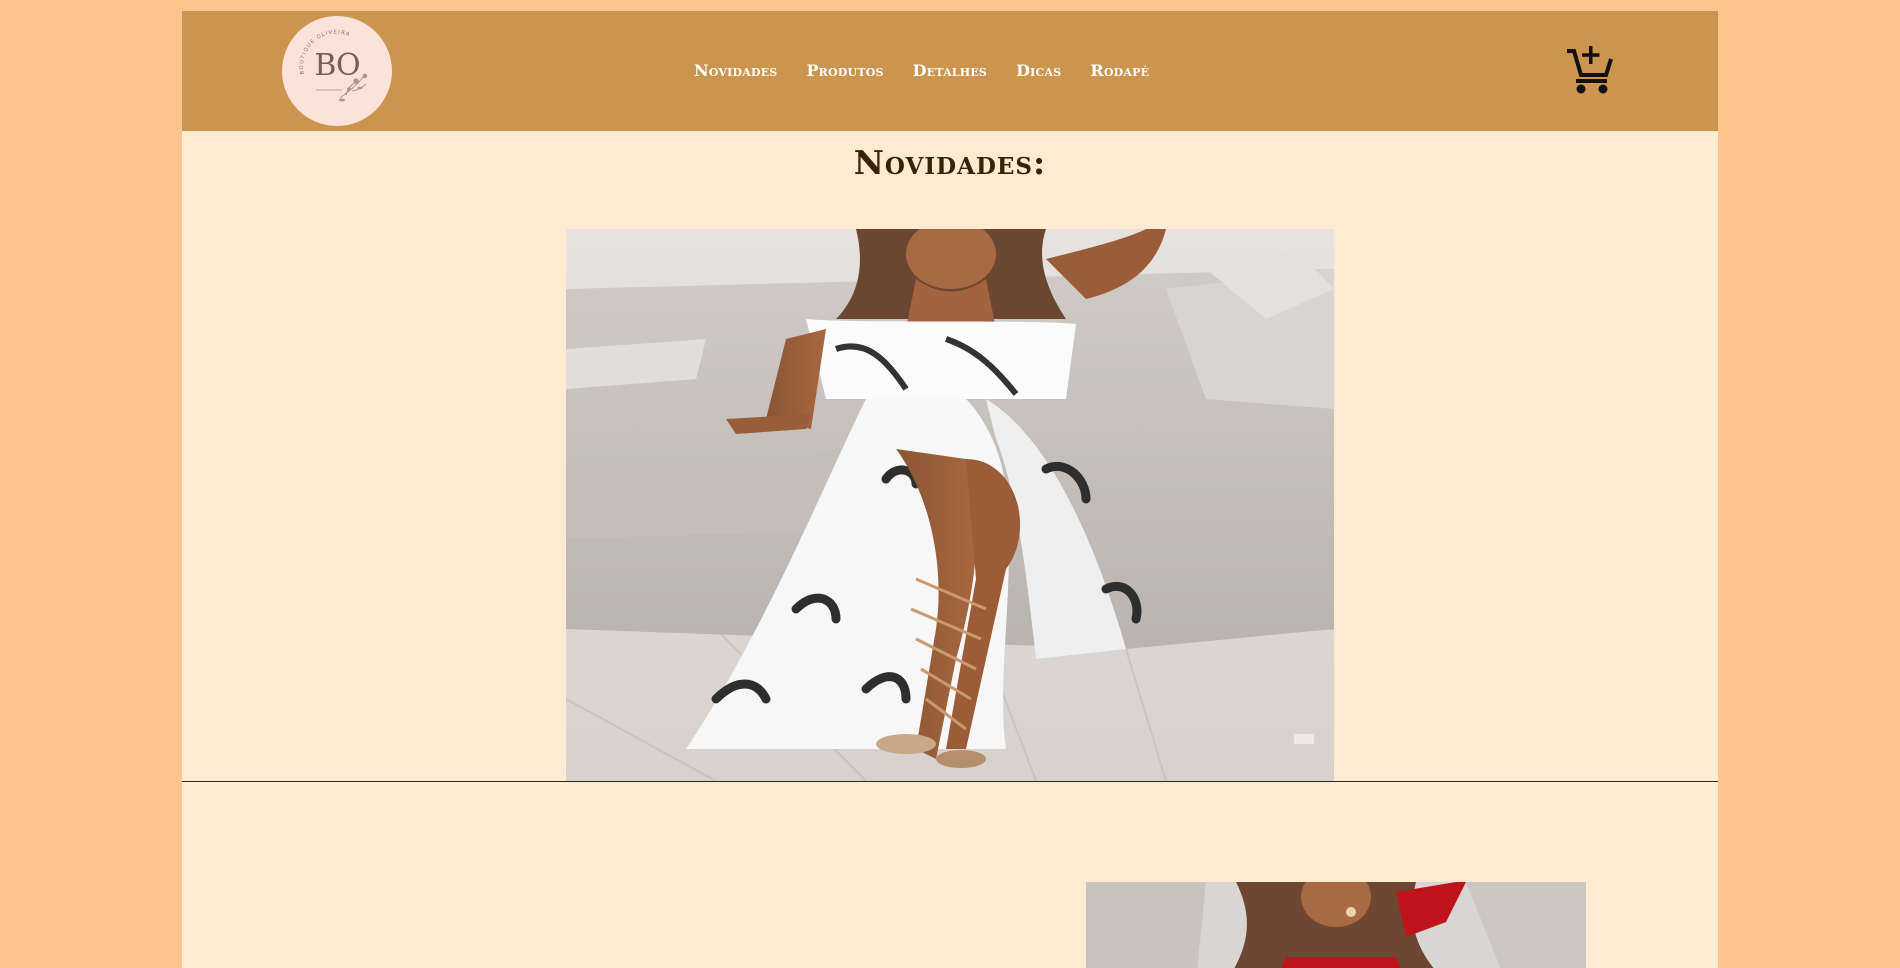 The height and width of the screenshot is (968, 1900). Describe the element at coordinates (1336, 925) in the screenshot. I see `second-product-image` at that location.